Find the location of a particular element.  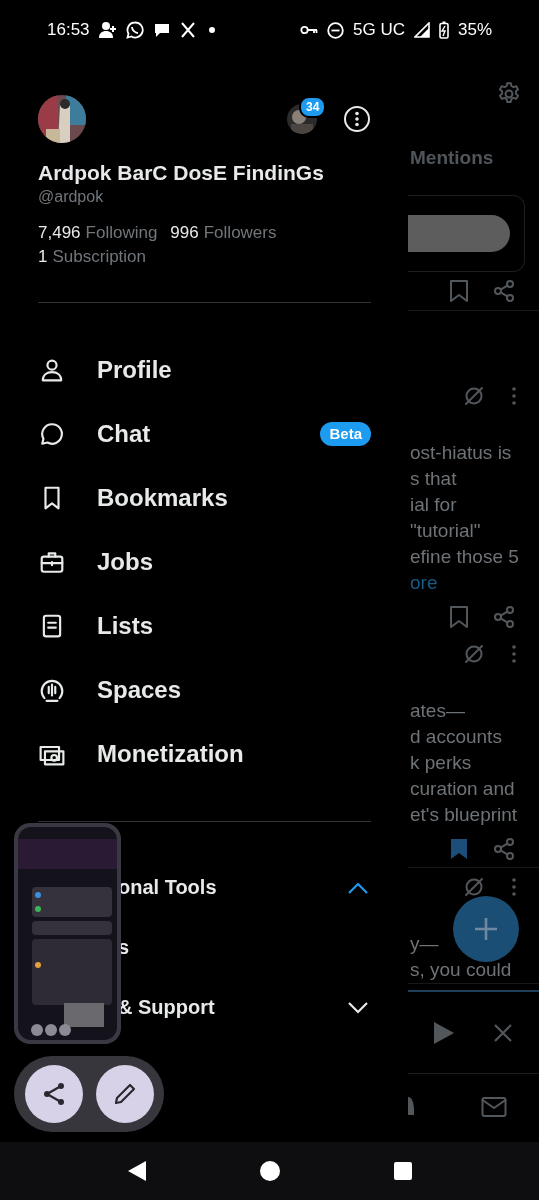

network-label: 5G UC is located at coordinates (379, 30).